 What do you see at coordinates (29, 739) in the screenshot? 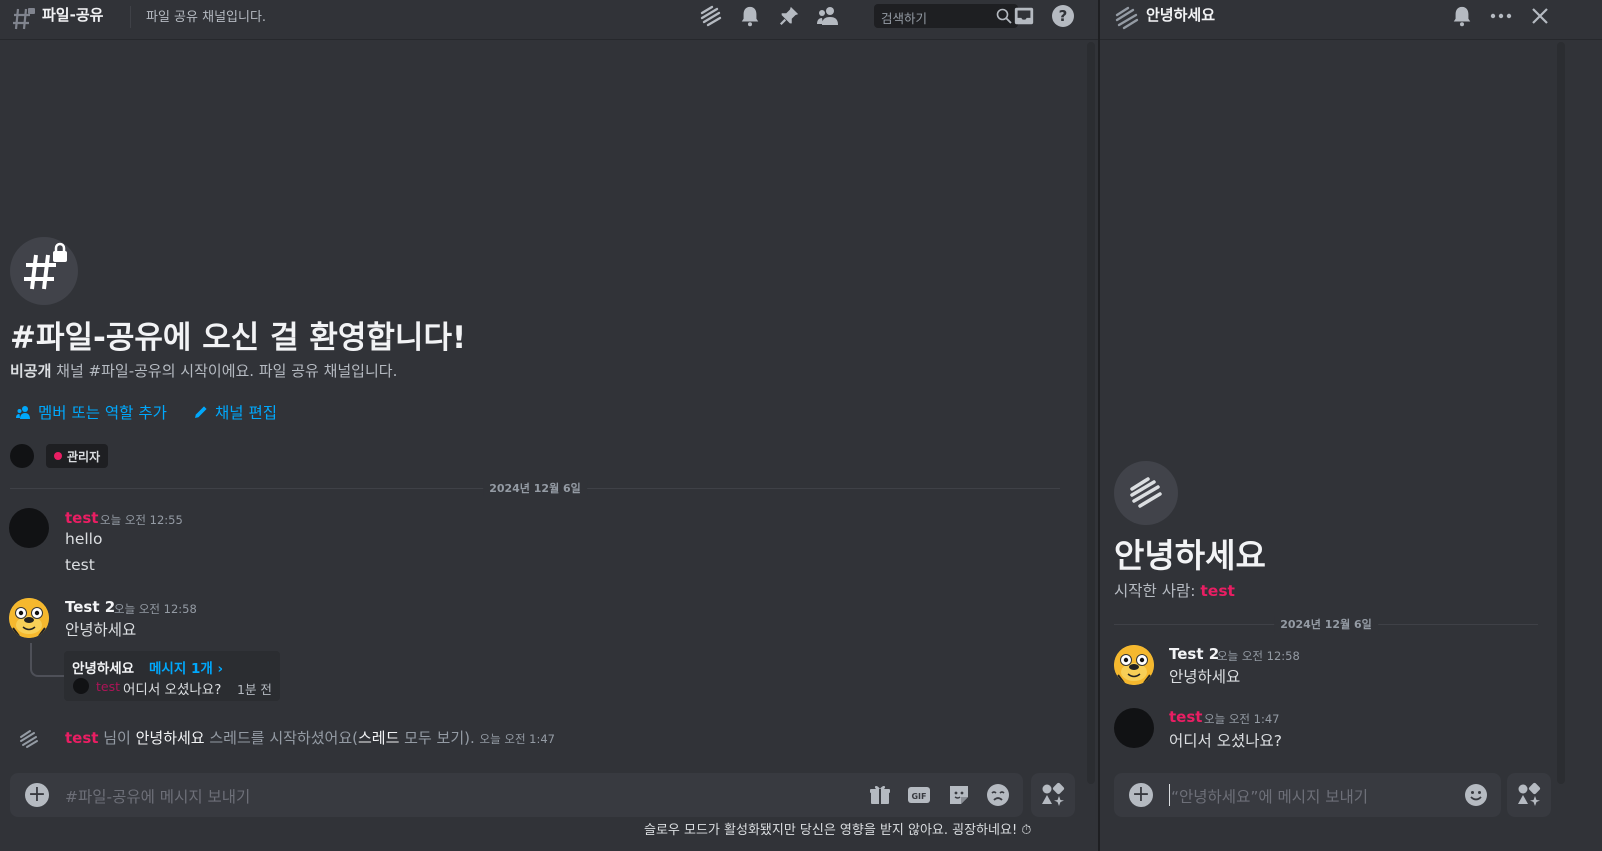
I see `thread-created-icon` at bounding box center [29, 739].